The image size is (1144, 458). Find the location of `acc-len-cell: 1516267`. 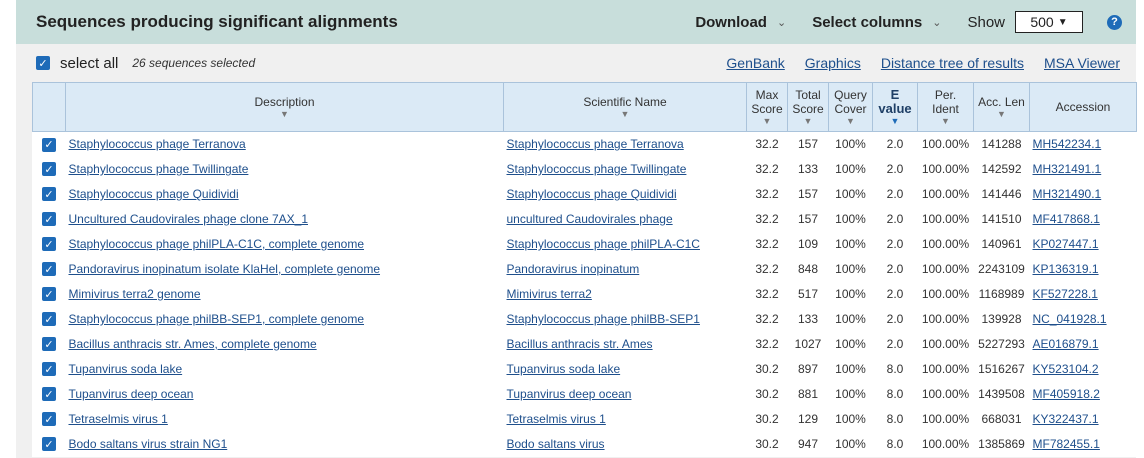

acc-len-cell: 1516267 is located at coordinates (1001, 369).